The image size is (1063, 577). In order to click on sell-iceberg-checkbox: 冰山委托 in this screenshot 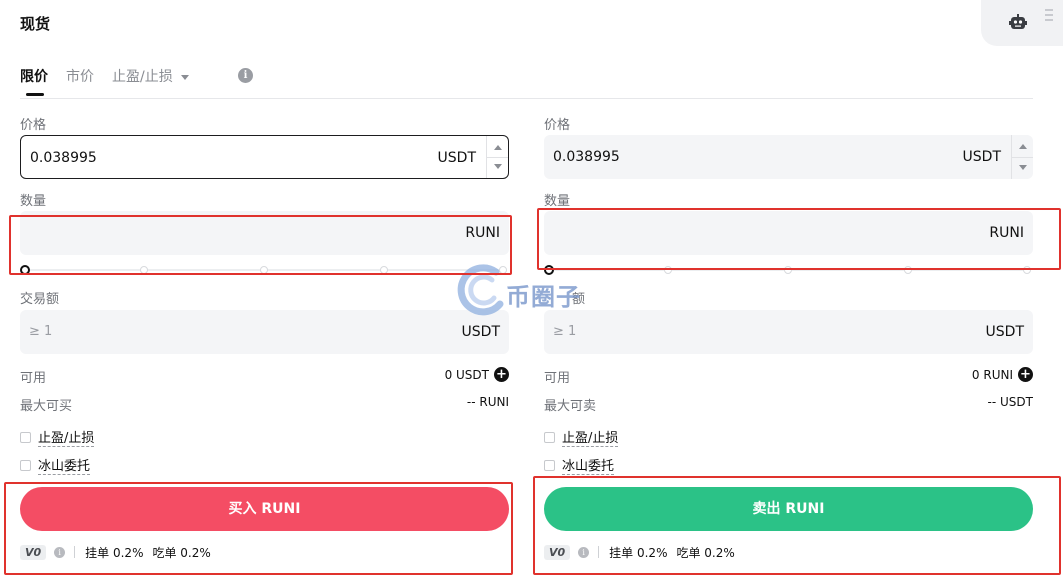, I will do `click(579, 465)`.